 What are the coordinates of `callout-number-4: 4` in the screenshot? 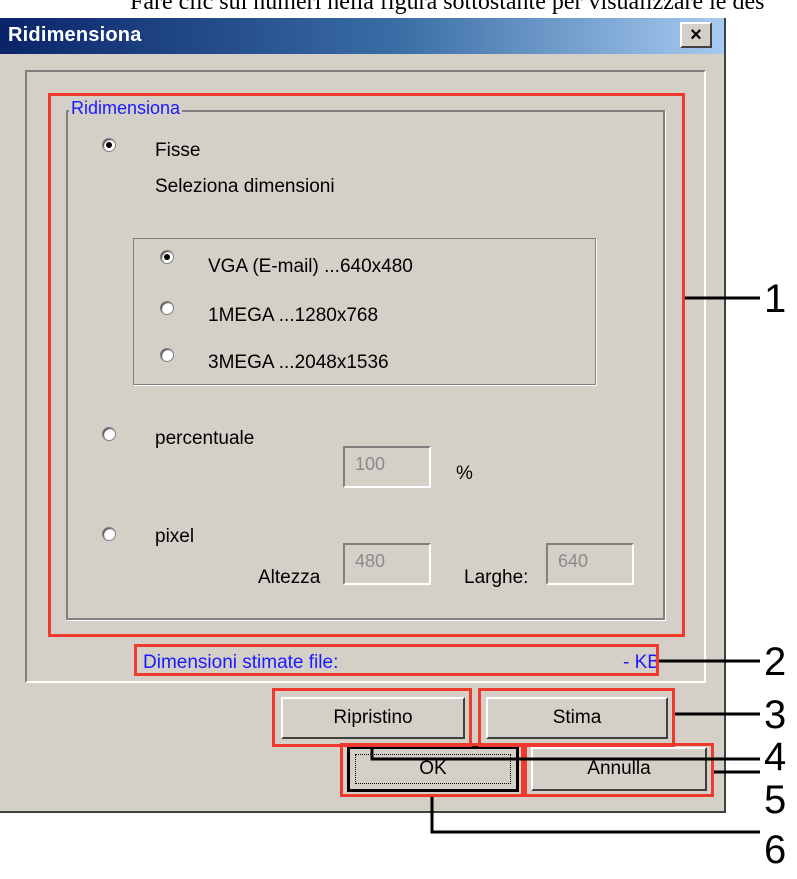 It's located at (775, 757).